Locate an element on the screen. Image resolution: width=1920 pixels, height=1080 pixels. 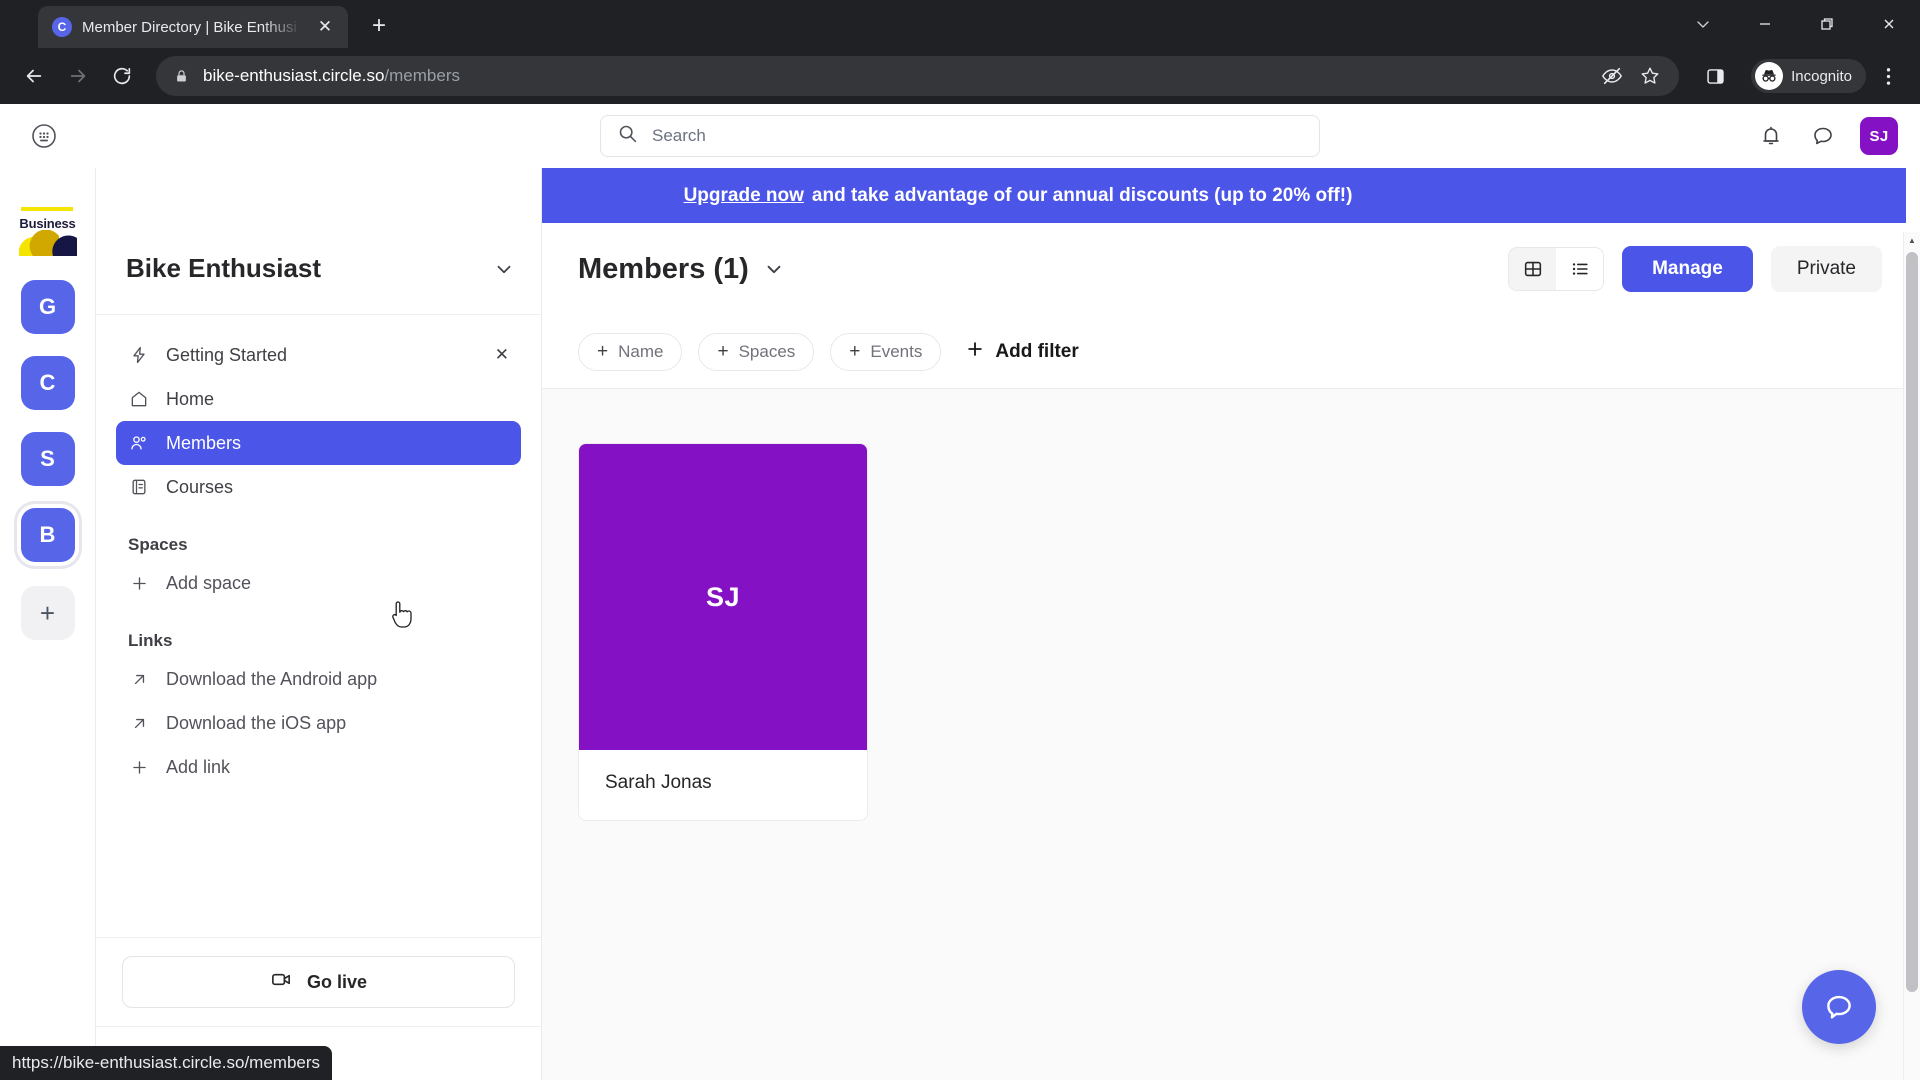
filter-chip-spaces: + Spaces is located at coordinates (756, 351).